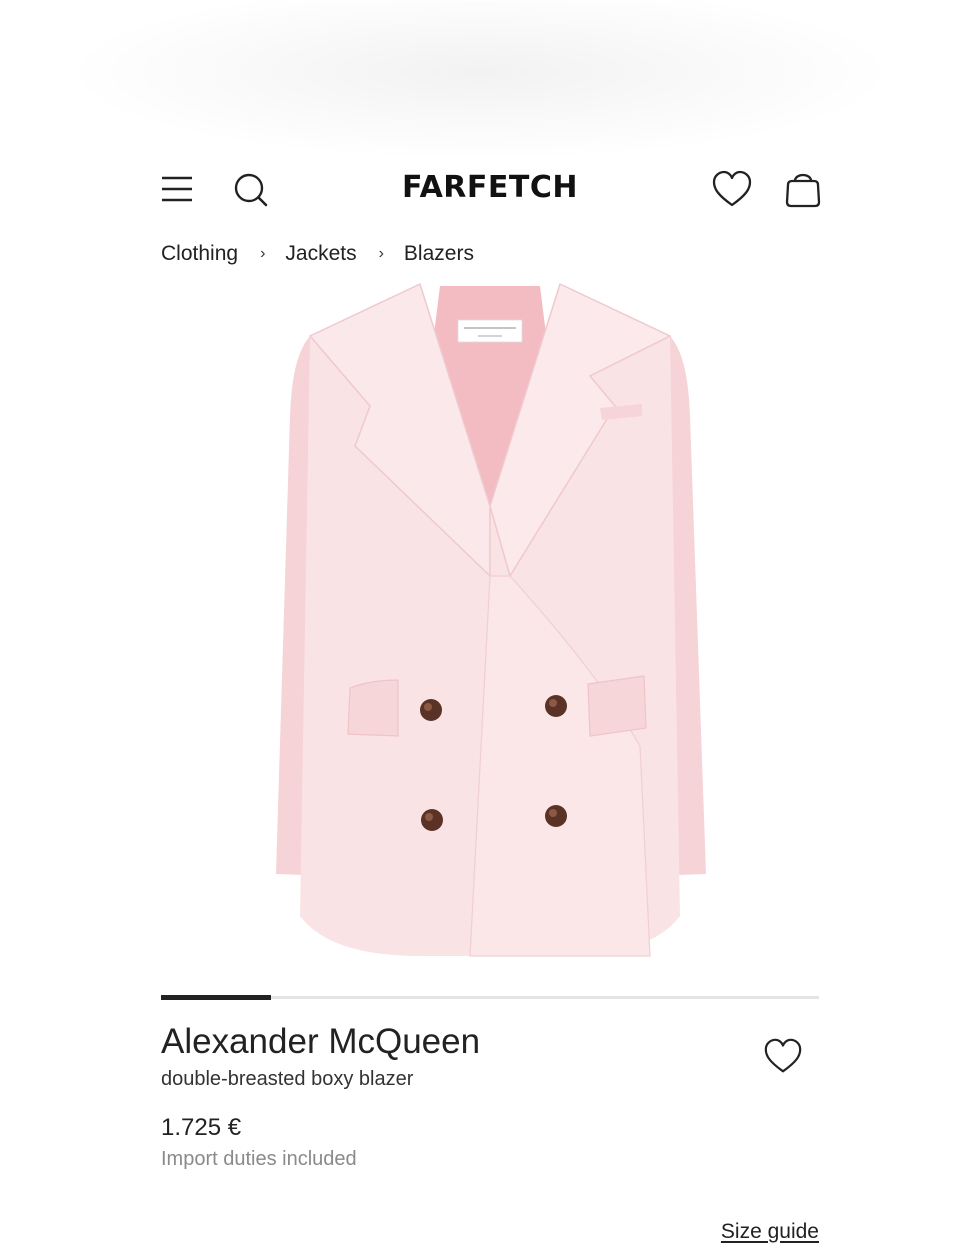 The width and height of the screenshot is (960, 1258). I want to click on import-duties-note: Import duties included, so click(259, 1159).